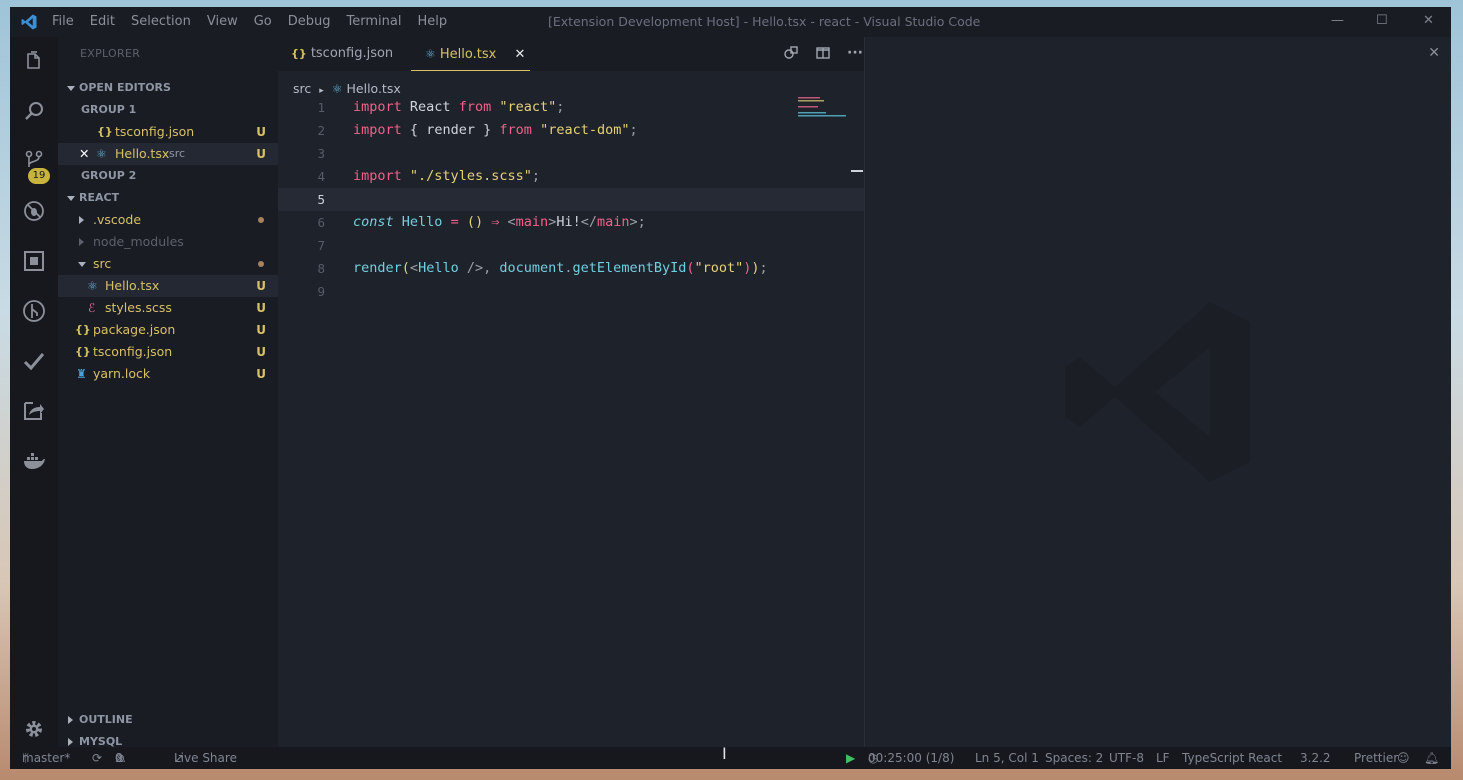  Describe the element at coordinates (823, 55) in the screenshot. I see `split-editor-icon` at that location.